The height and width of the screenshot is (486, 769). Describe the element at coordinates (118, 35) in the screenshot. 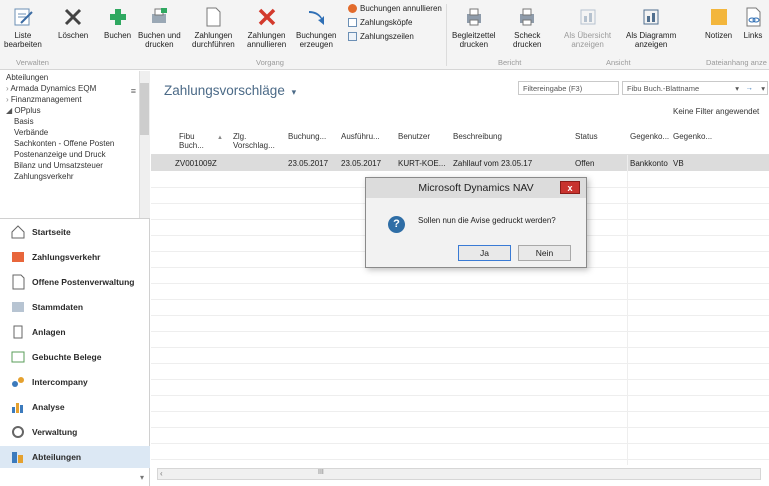

I see `post-label: Buchen` at that location.